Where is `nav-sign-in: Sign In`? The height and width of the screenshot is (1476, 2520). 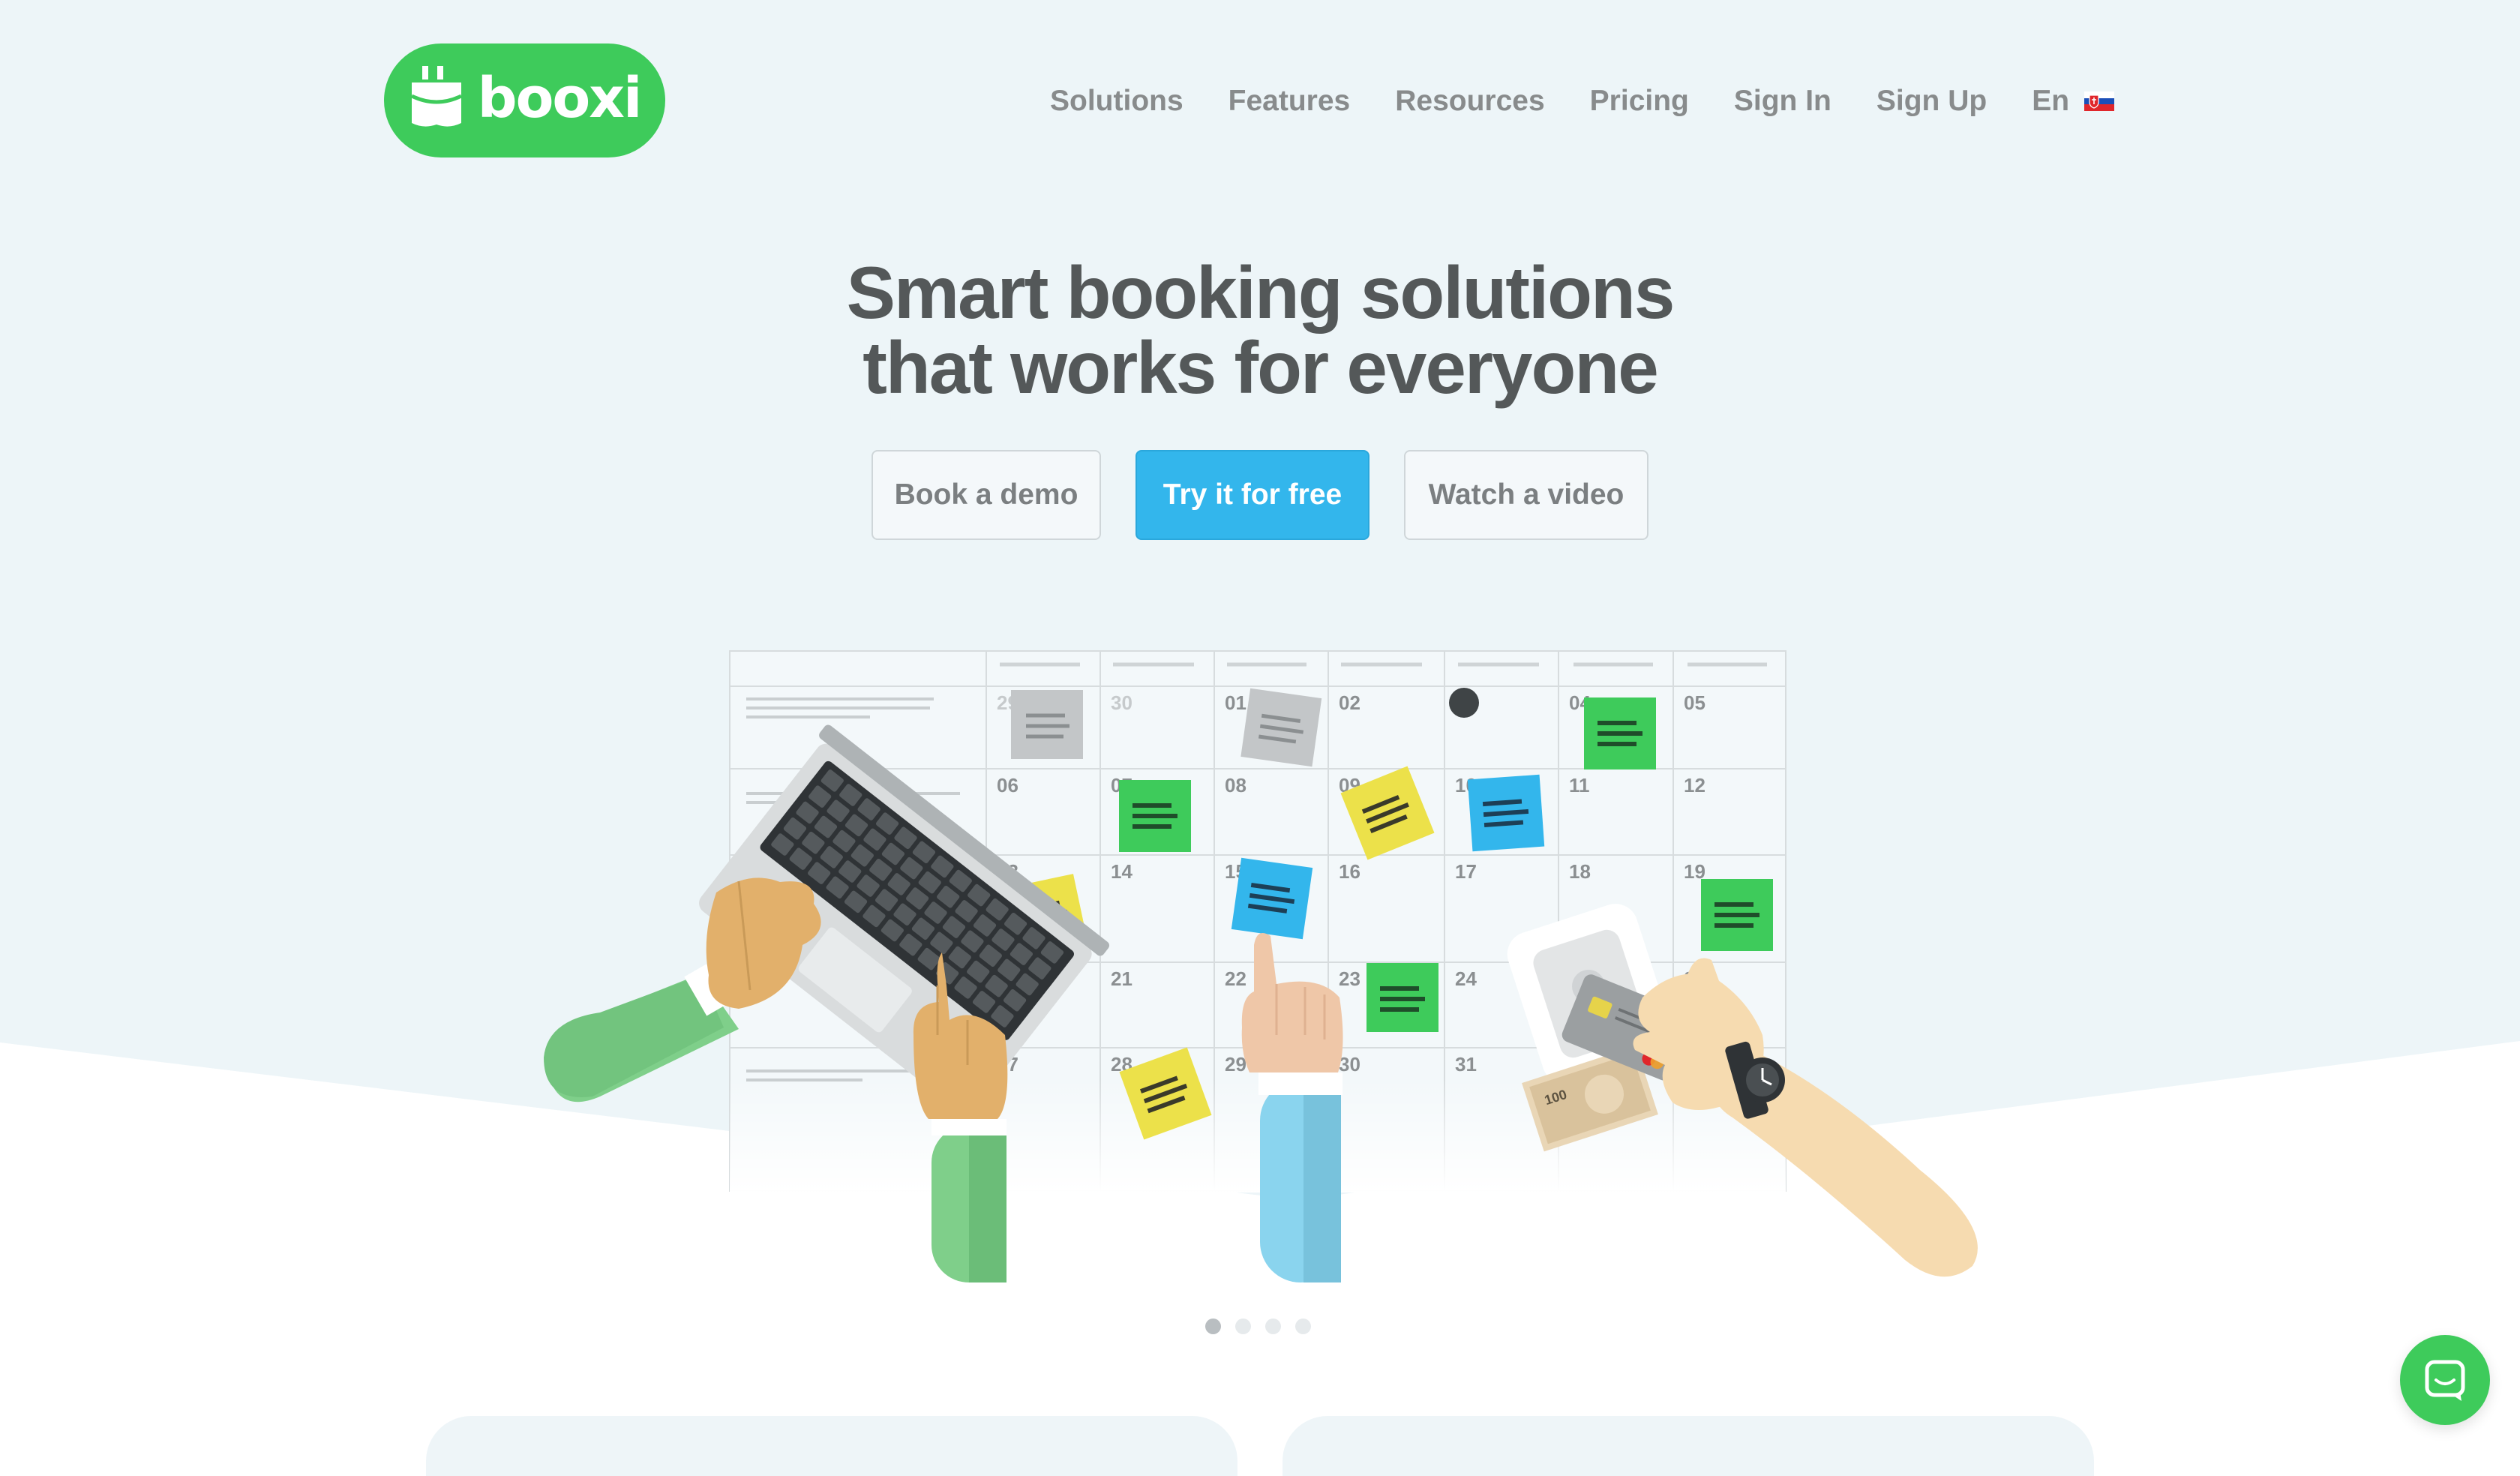
nav-sign-in: Sign In is located at coordinates (1783, 101).